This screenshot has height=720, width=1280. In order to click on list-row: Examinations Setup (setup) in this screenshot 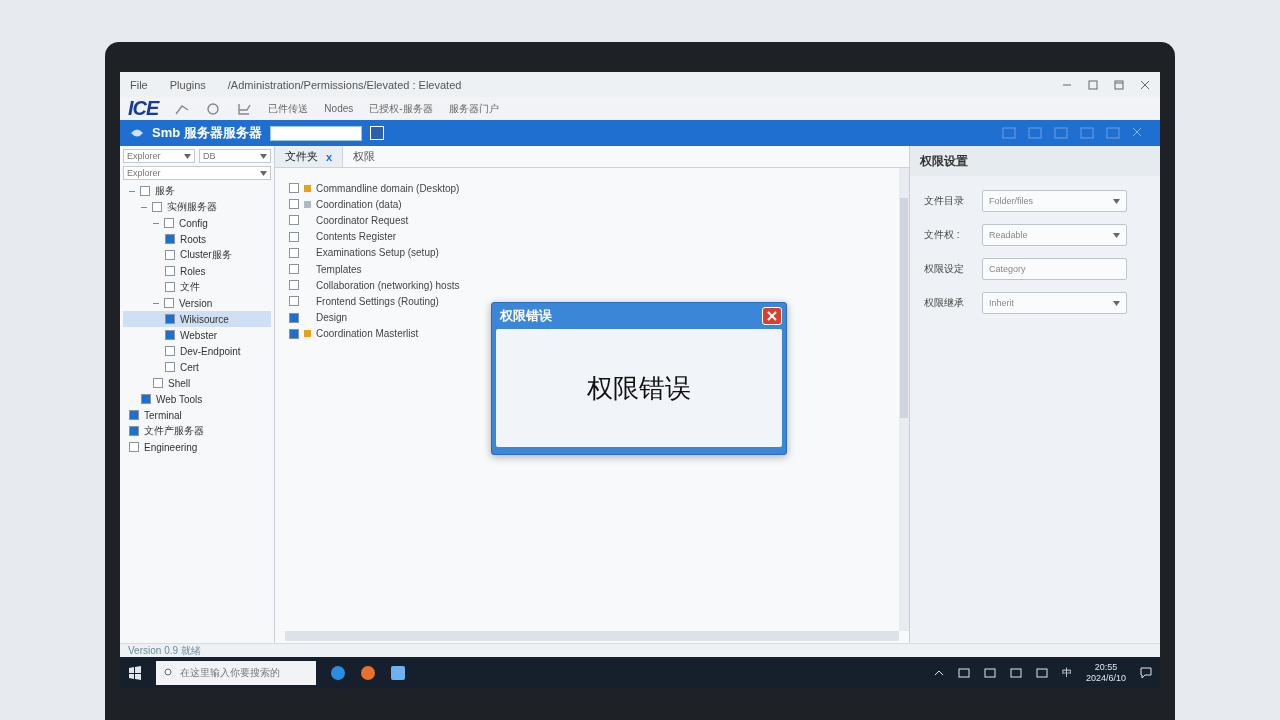, I will do `click(364, 252)`.